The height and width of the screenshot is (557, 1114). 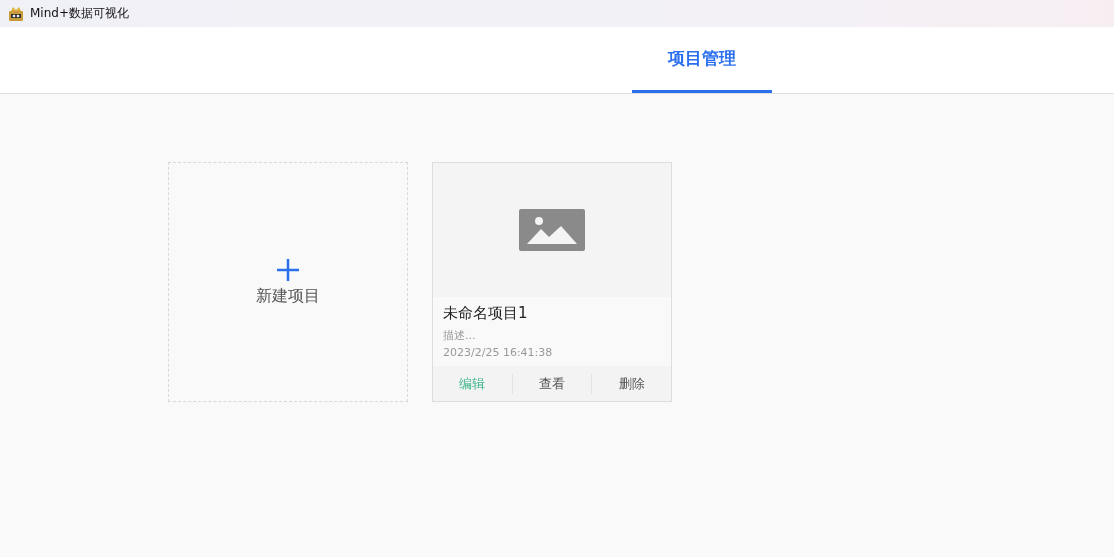 What do you see at coordinates (16, 13) in the screenshot?
I see `app-icon` at bounding box center [16, 13].